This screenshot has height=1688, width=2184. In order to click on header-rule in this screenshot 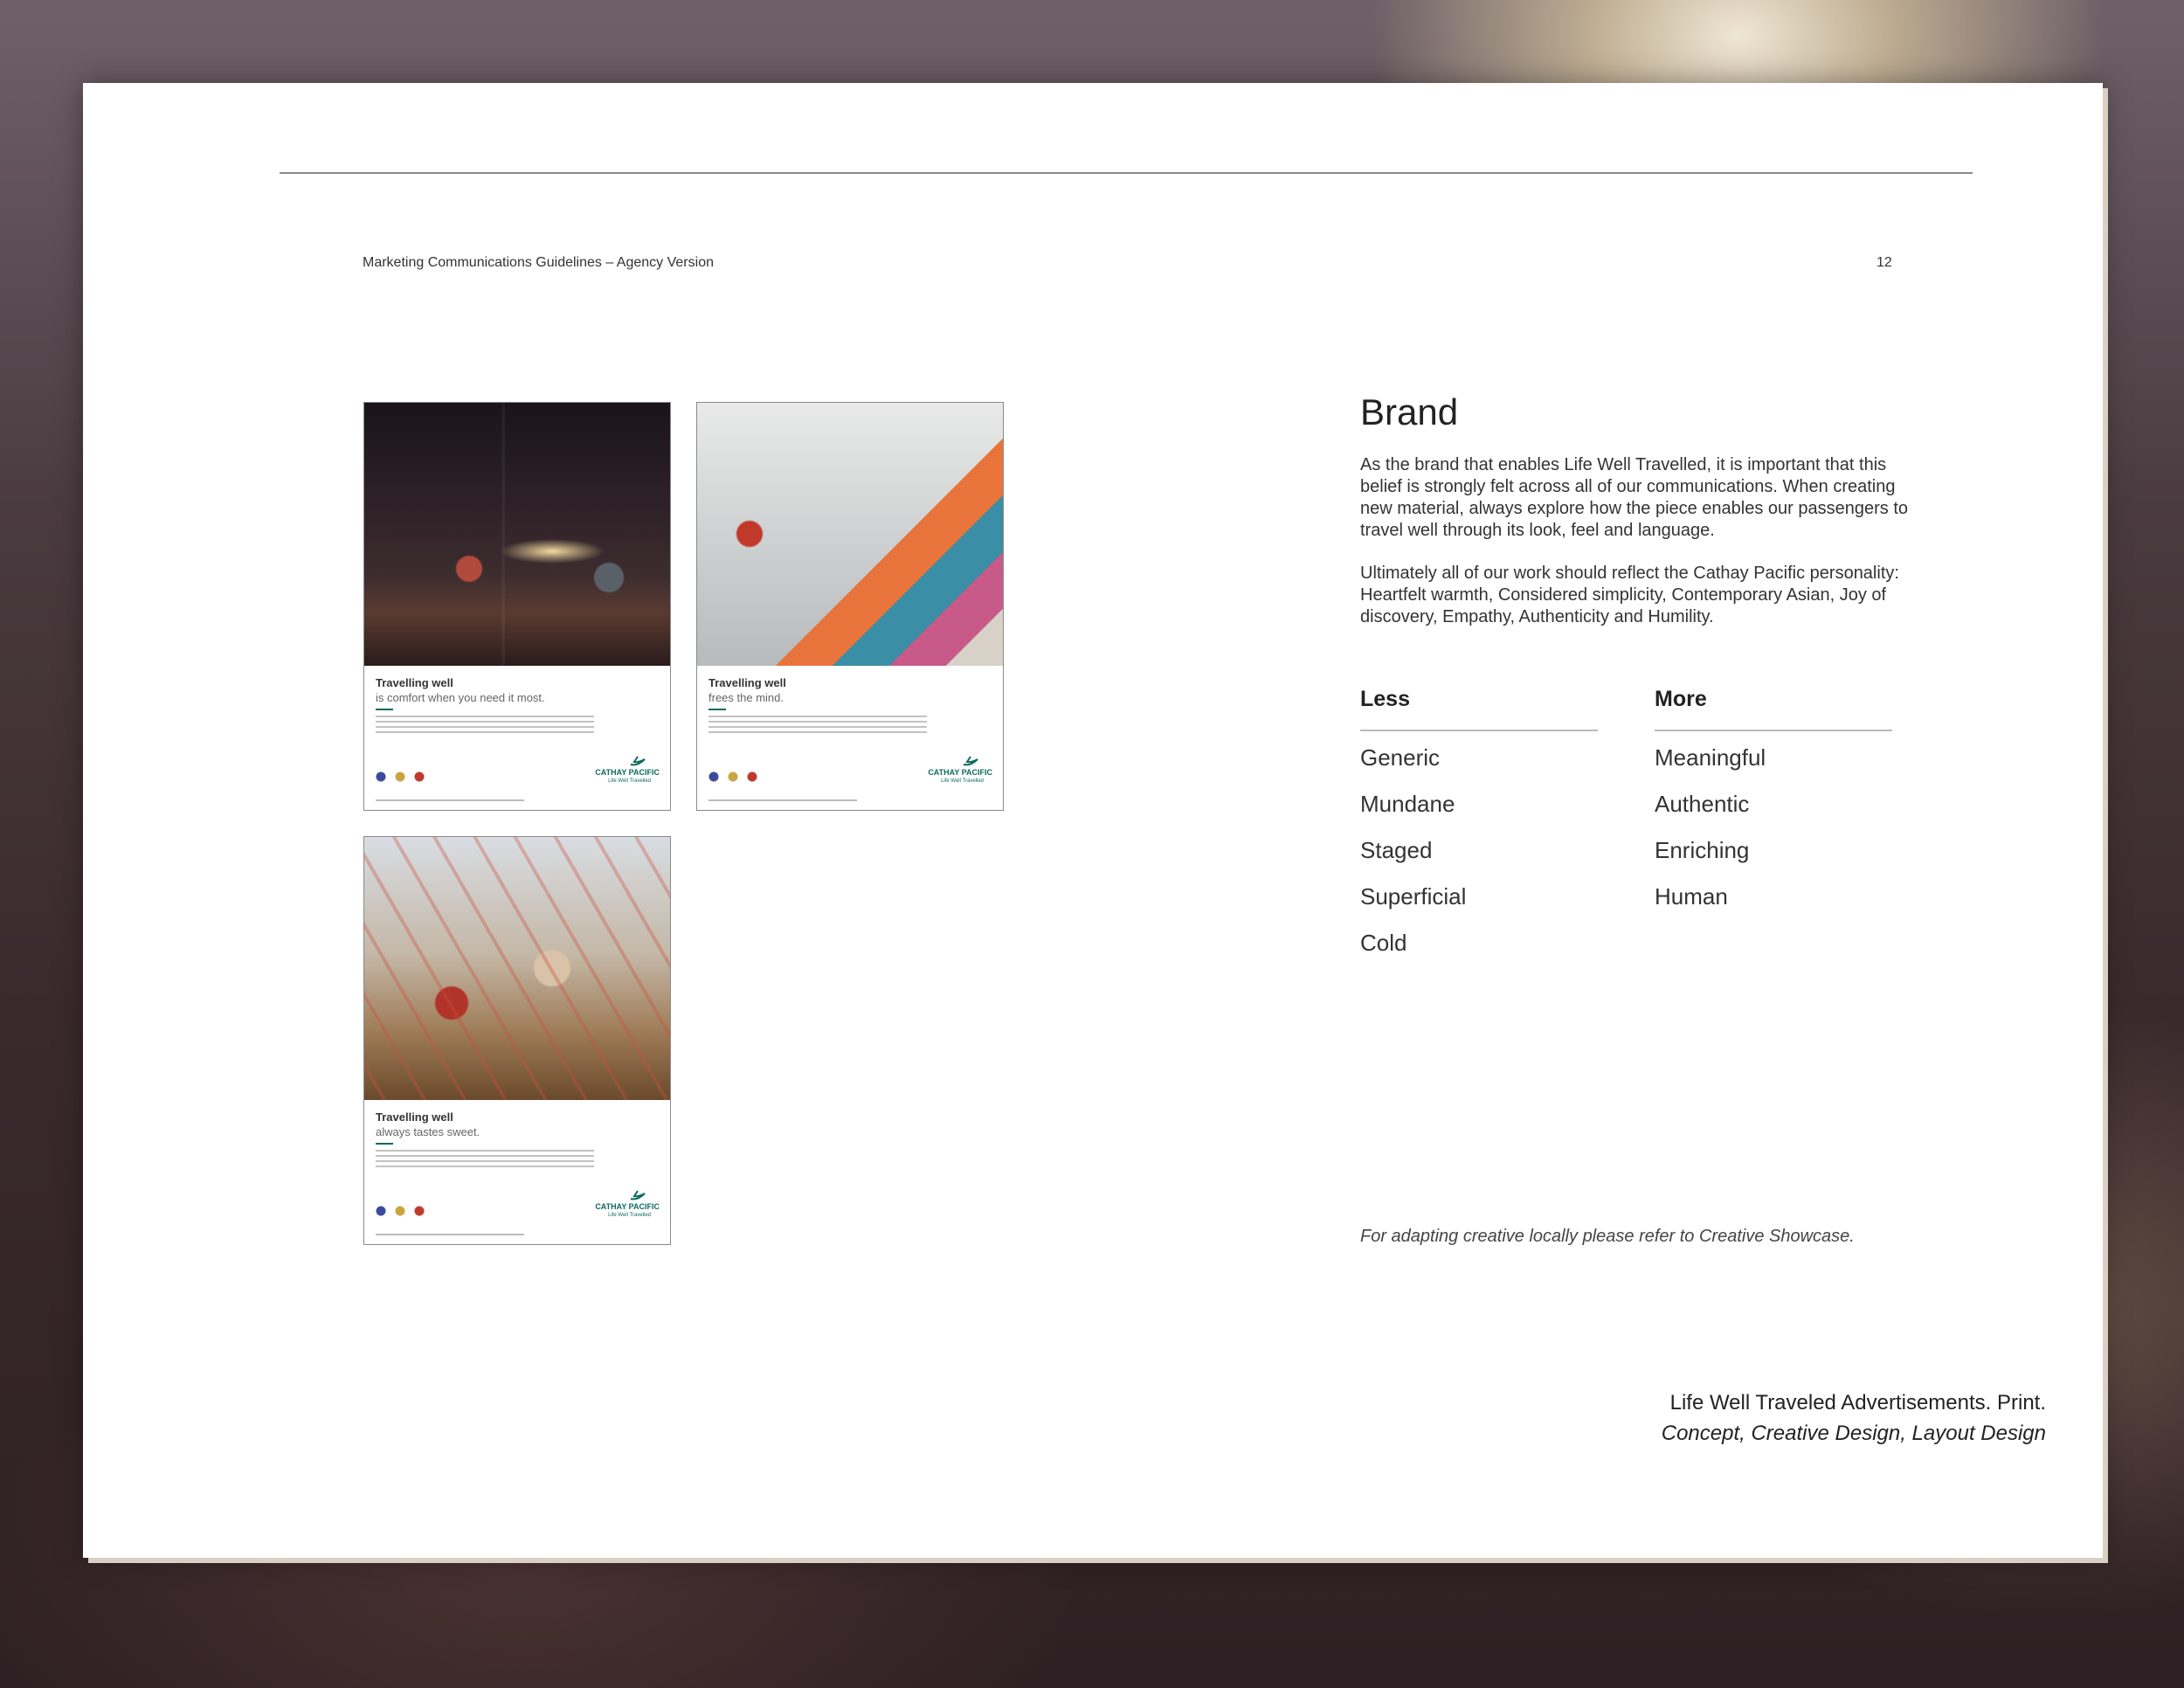, I will do `click(1126, 173)`.